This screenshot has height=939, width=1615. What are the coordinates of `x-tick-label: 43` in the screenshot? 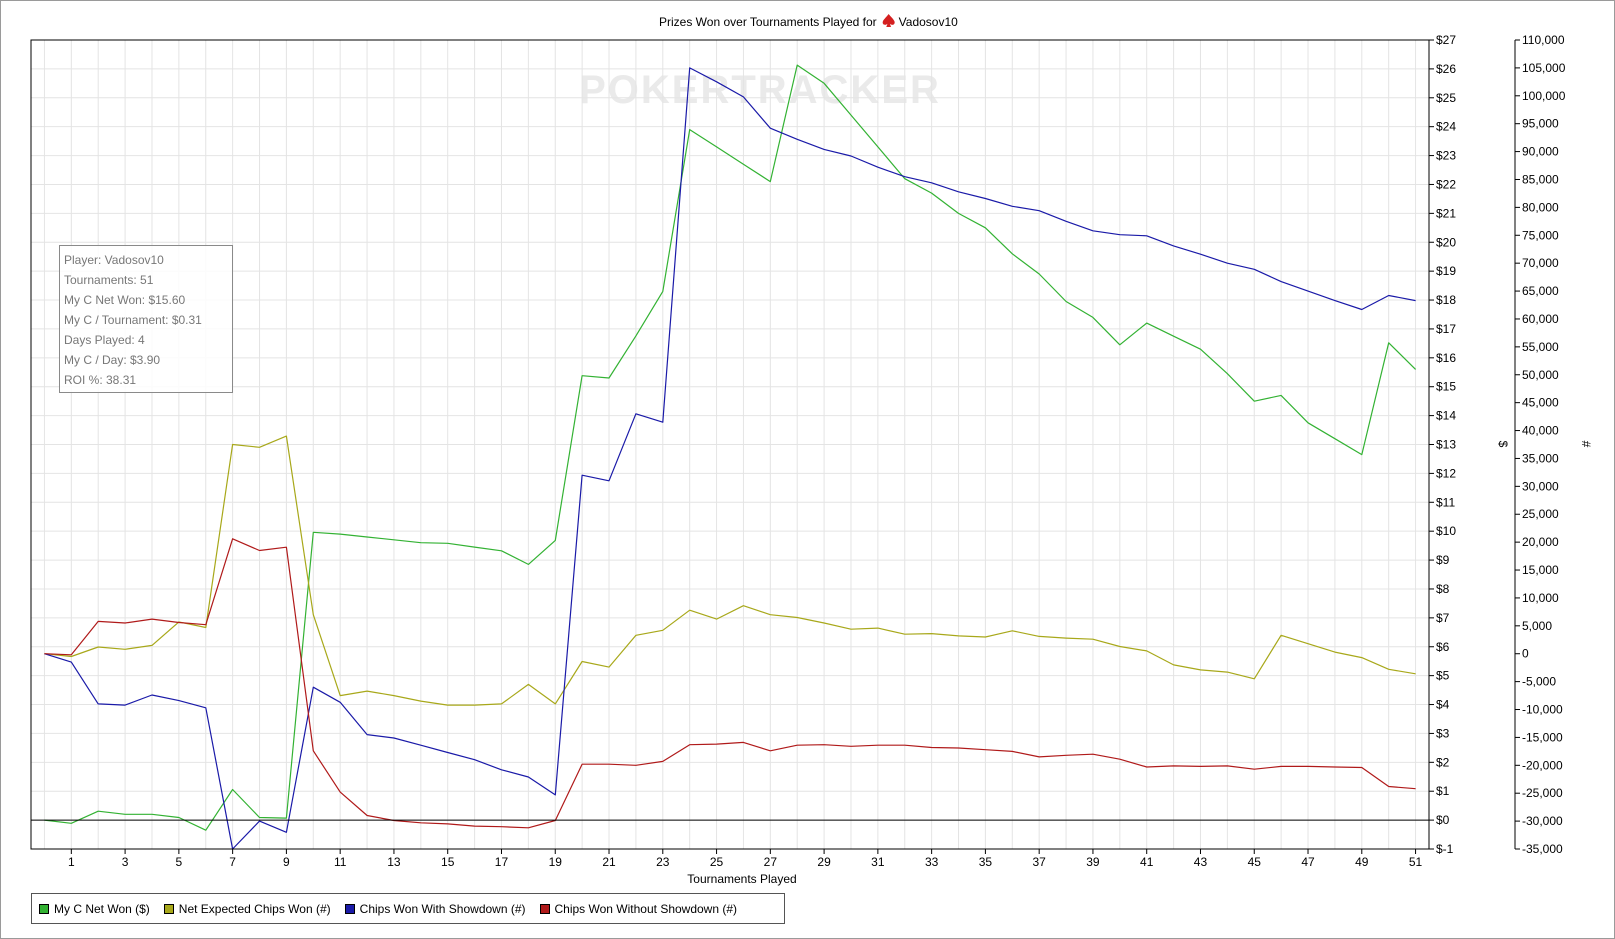 It's located at (1201, 862).